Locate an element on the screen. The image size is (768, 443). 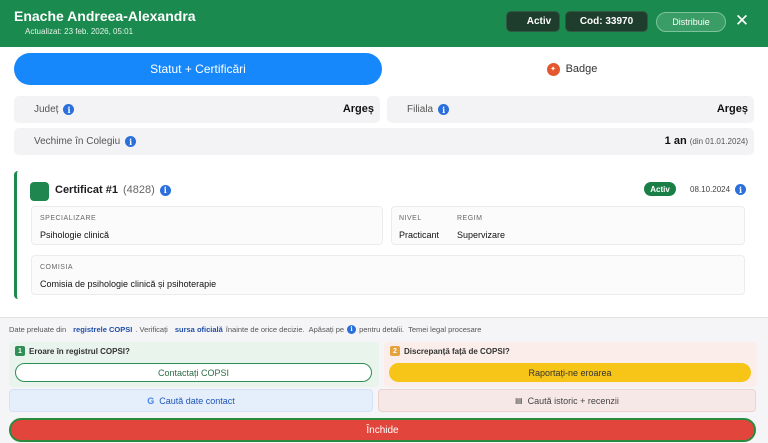
comisia-label: COMISIA is located at coordinates (57, 267).